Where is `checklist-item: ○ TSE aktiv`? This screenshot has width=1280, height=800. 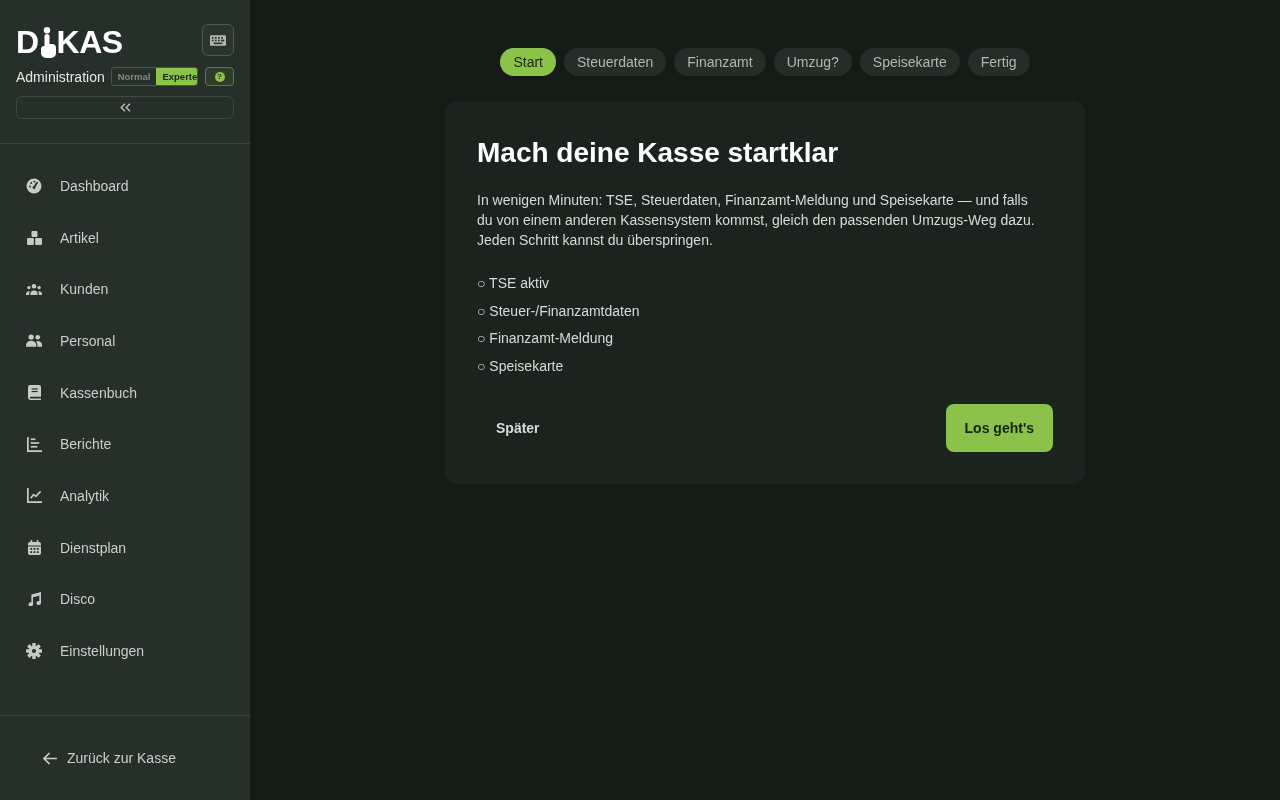
checklist-item: ○ TSE aktiv is located at coordinates (513, 283).